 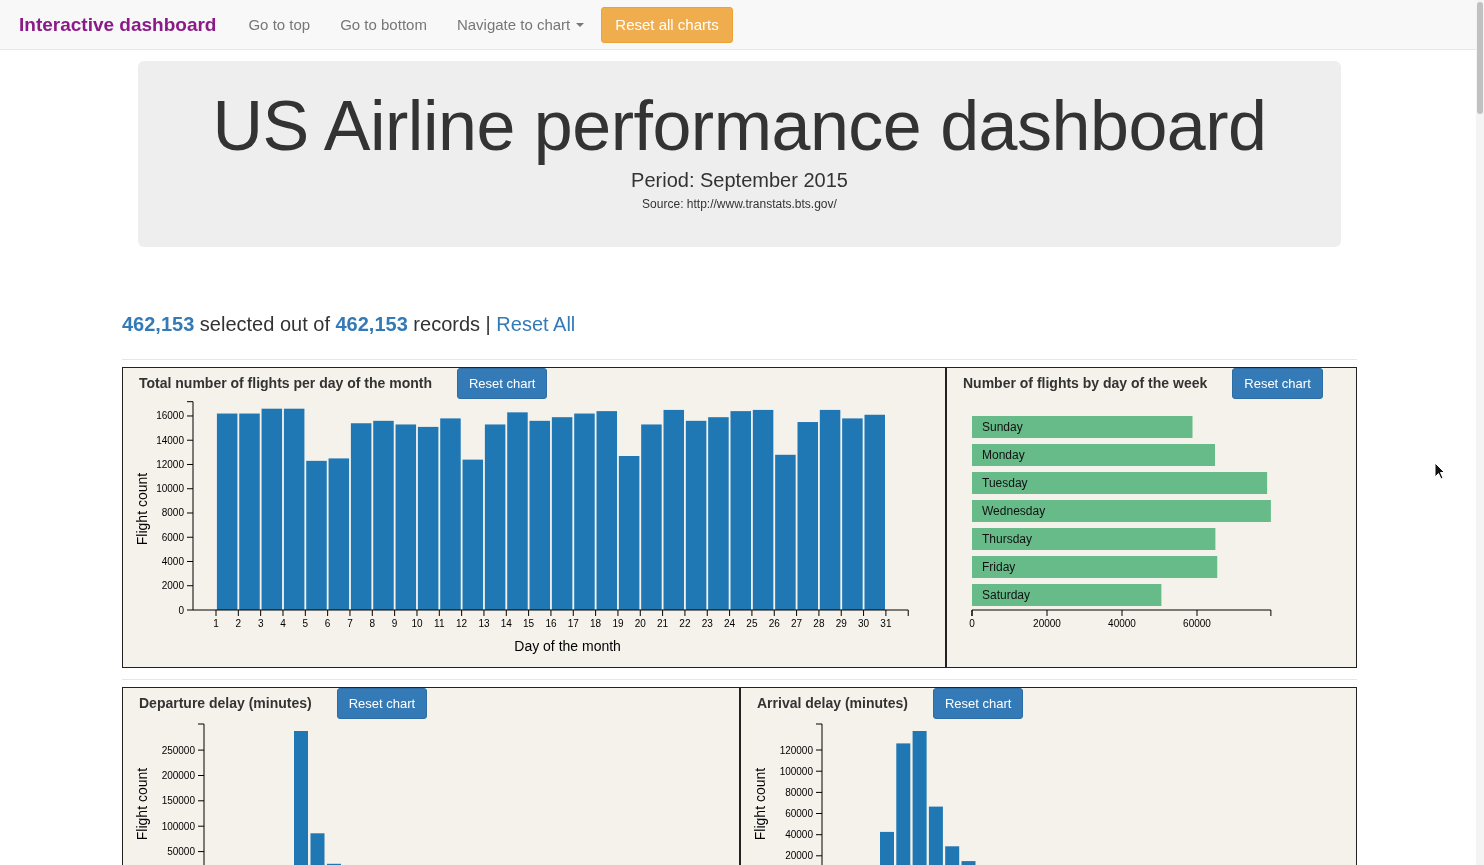 I want to click on x-tick-label: 26, so click(x=774, y=623).